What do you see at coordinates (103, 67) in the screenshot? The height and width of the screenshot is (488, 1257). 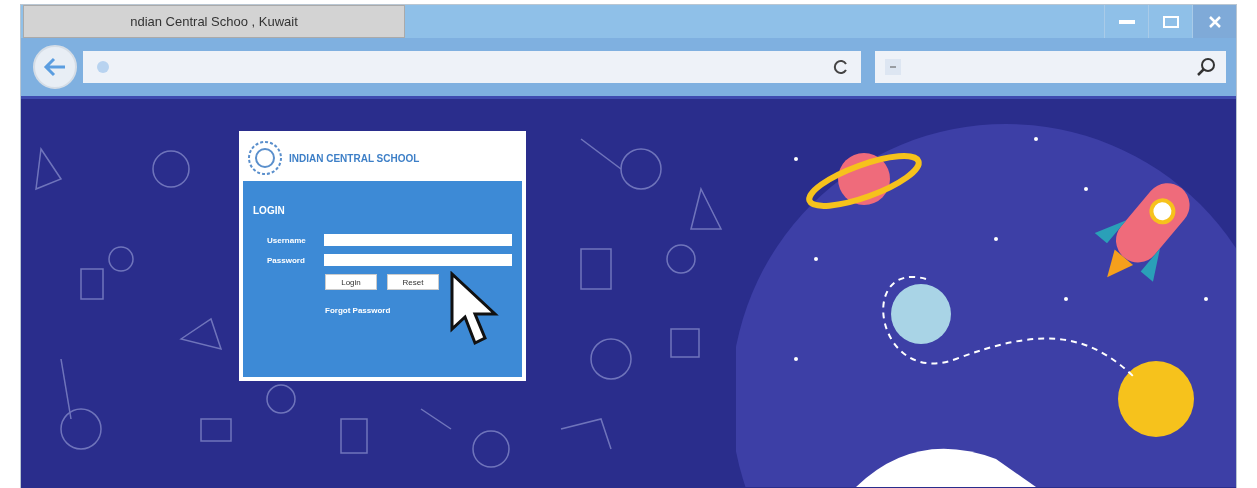 I see `page-icon` at bounding box center [103, 67].